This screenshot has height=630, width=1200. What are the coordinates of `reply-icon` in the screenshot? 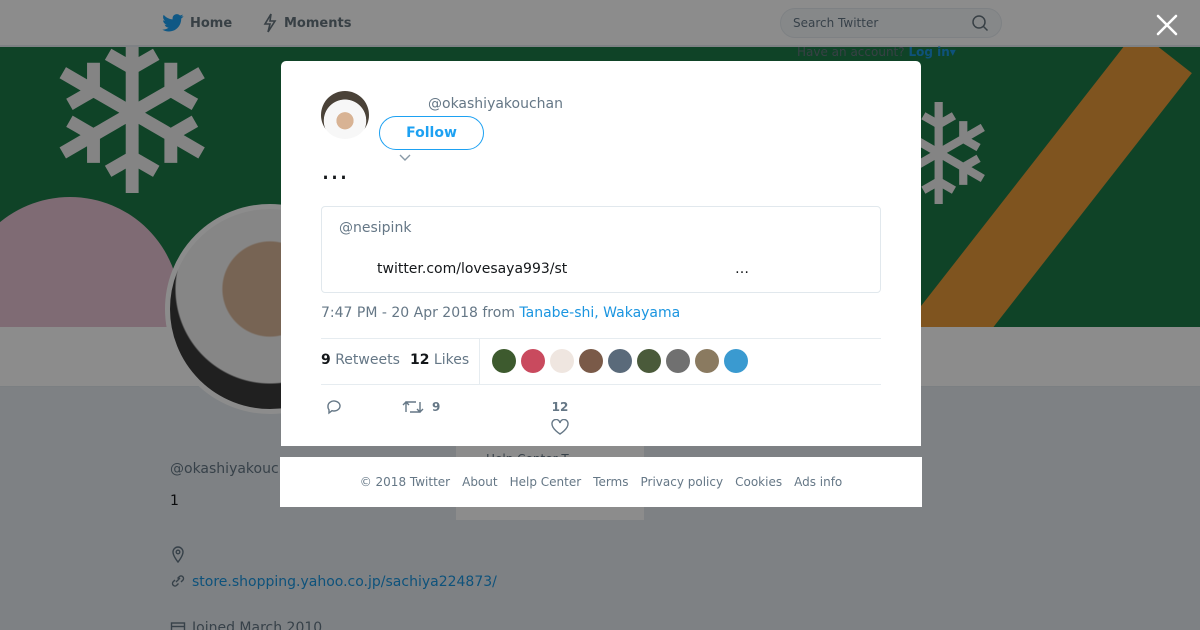 It's located at (334, 407).